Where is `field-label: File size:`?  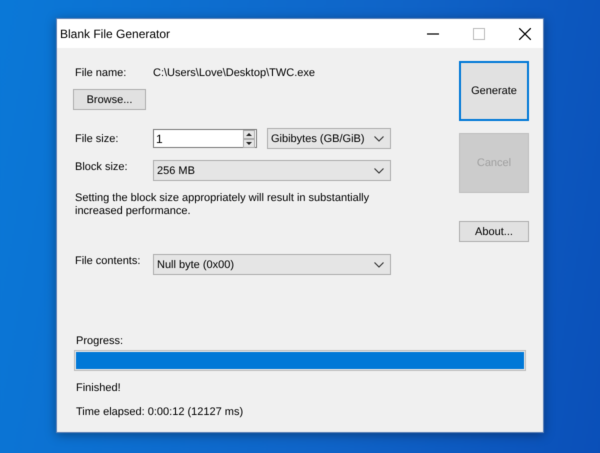
field-label: File size: is located at coordinates (97, 138).